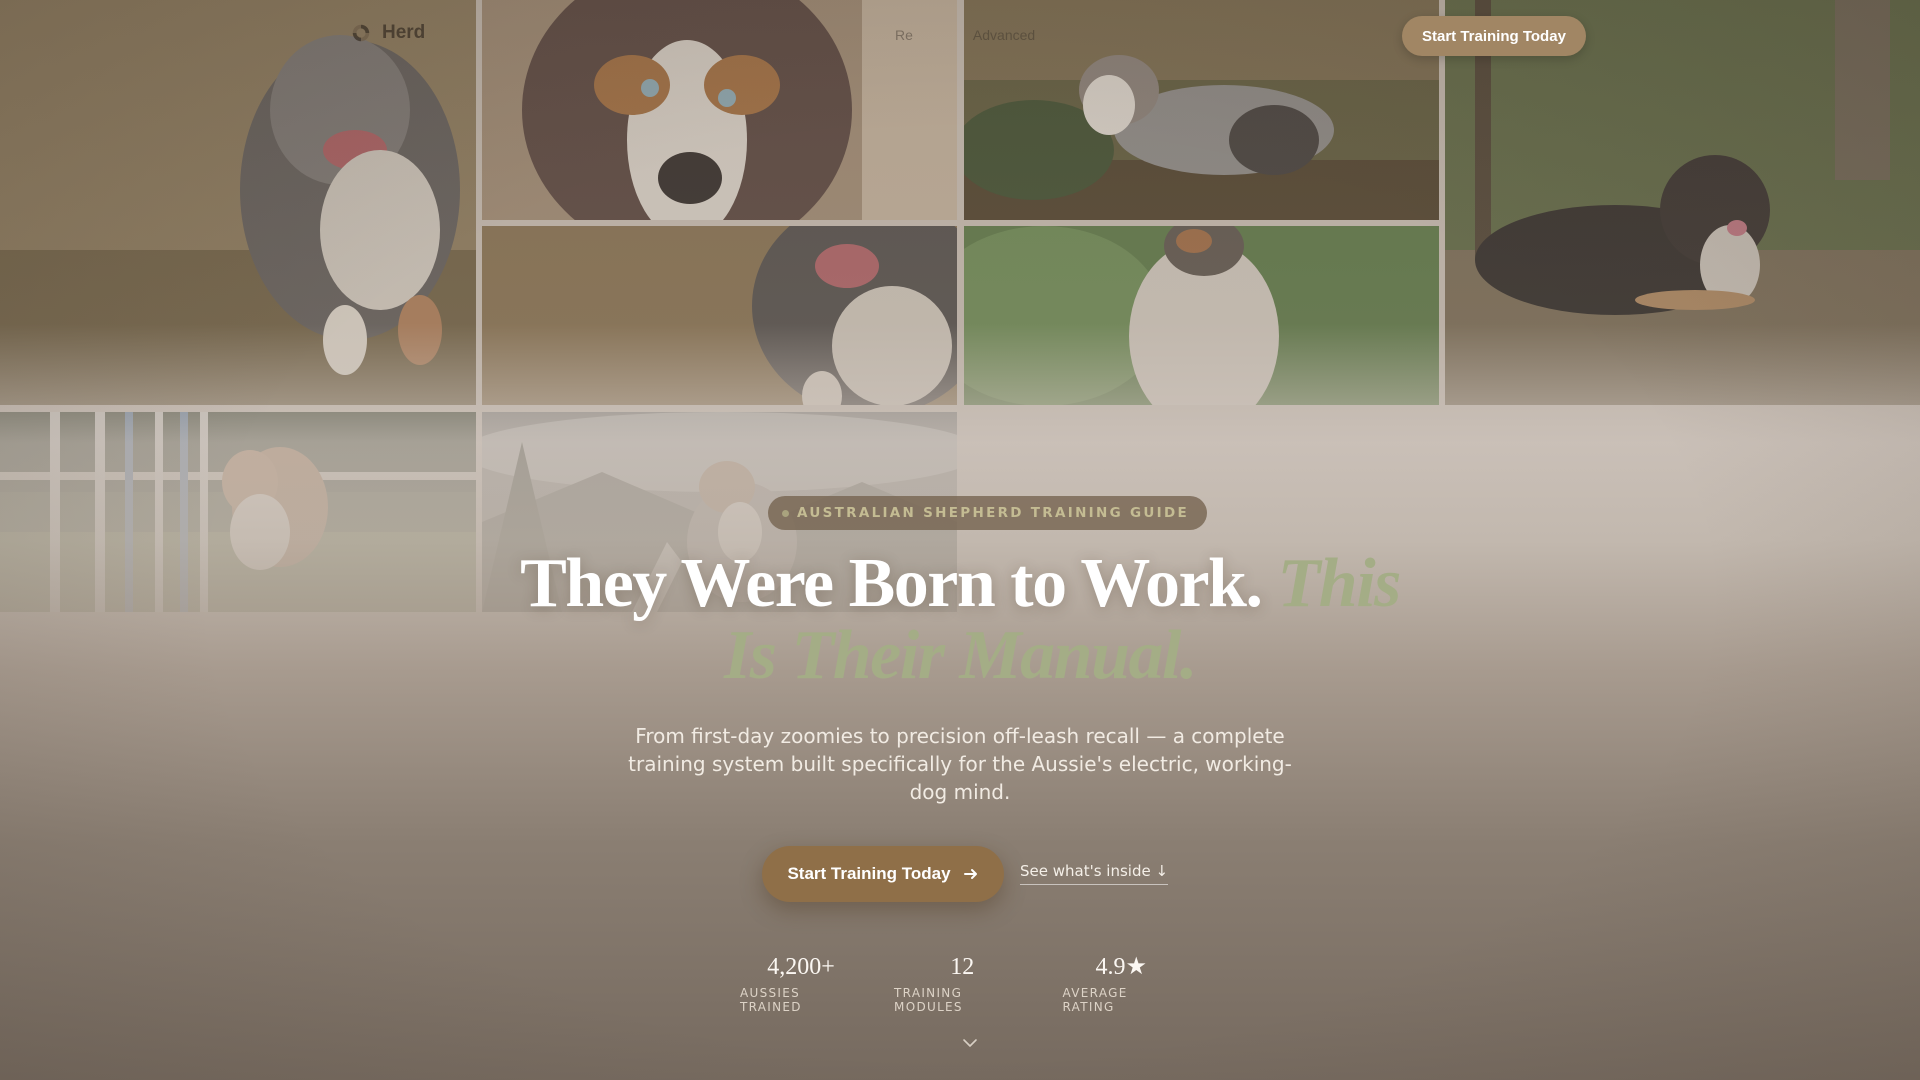 The height and width of the screenshot is (1080, 1920). What do you see at coordinates (719, 315) in the screenshot?
I see `photo-running-closeup` at bounding box center [719, 315].